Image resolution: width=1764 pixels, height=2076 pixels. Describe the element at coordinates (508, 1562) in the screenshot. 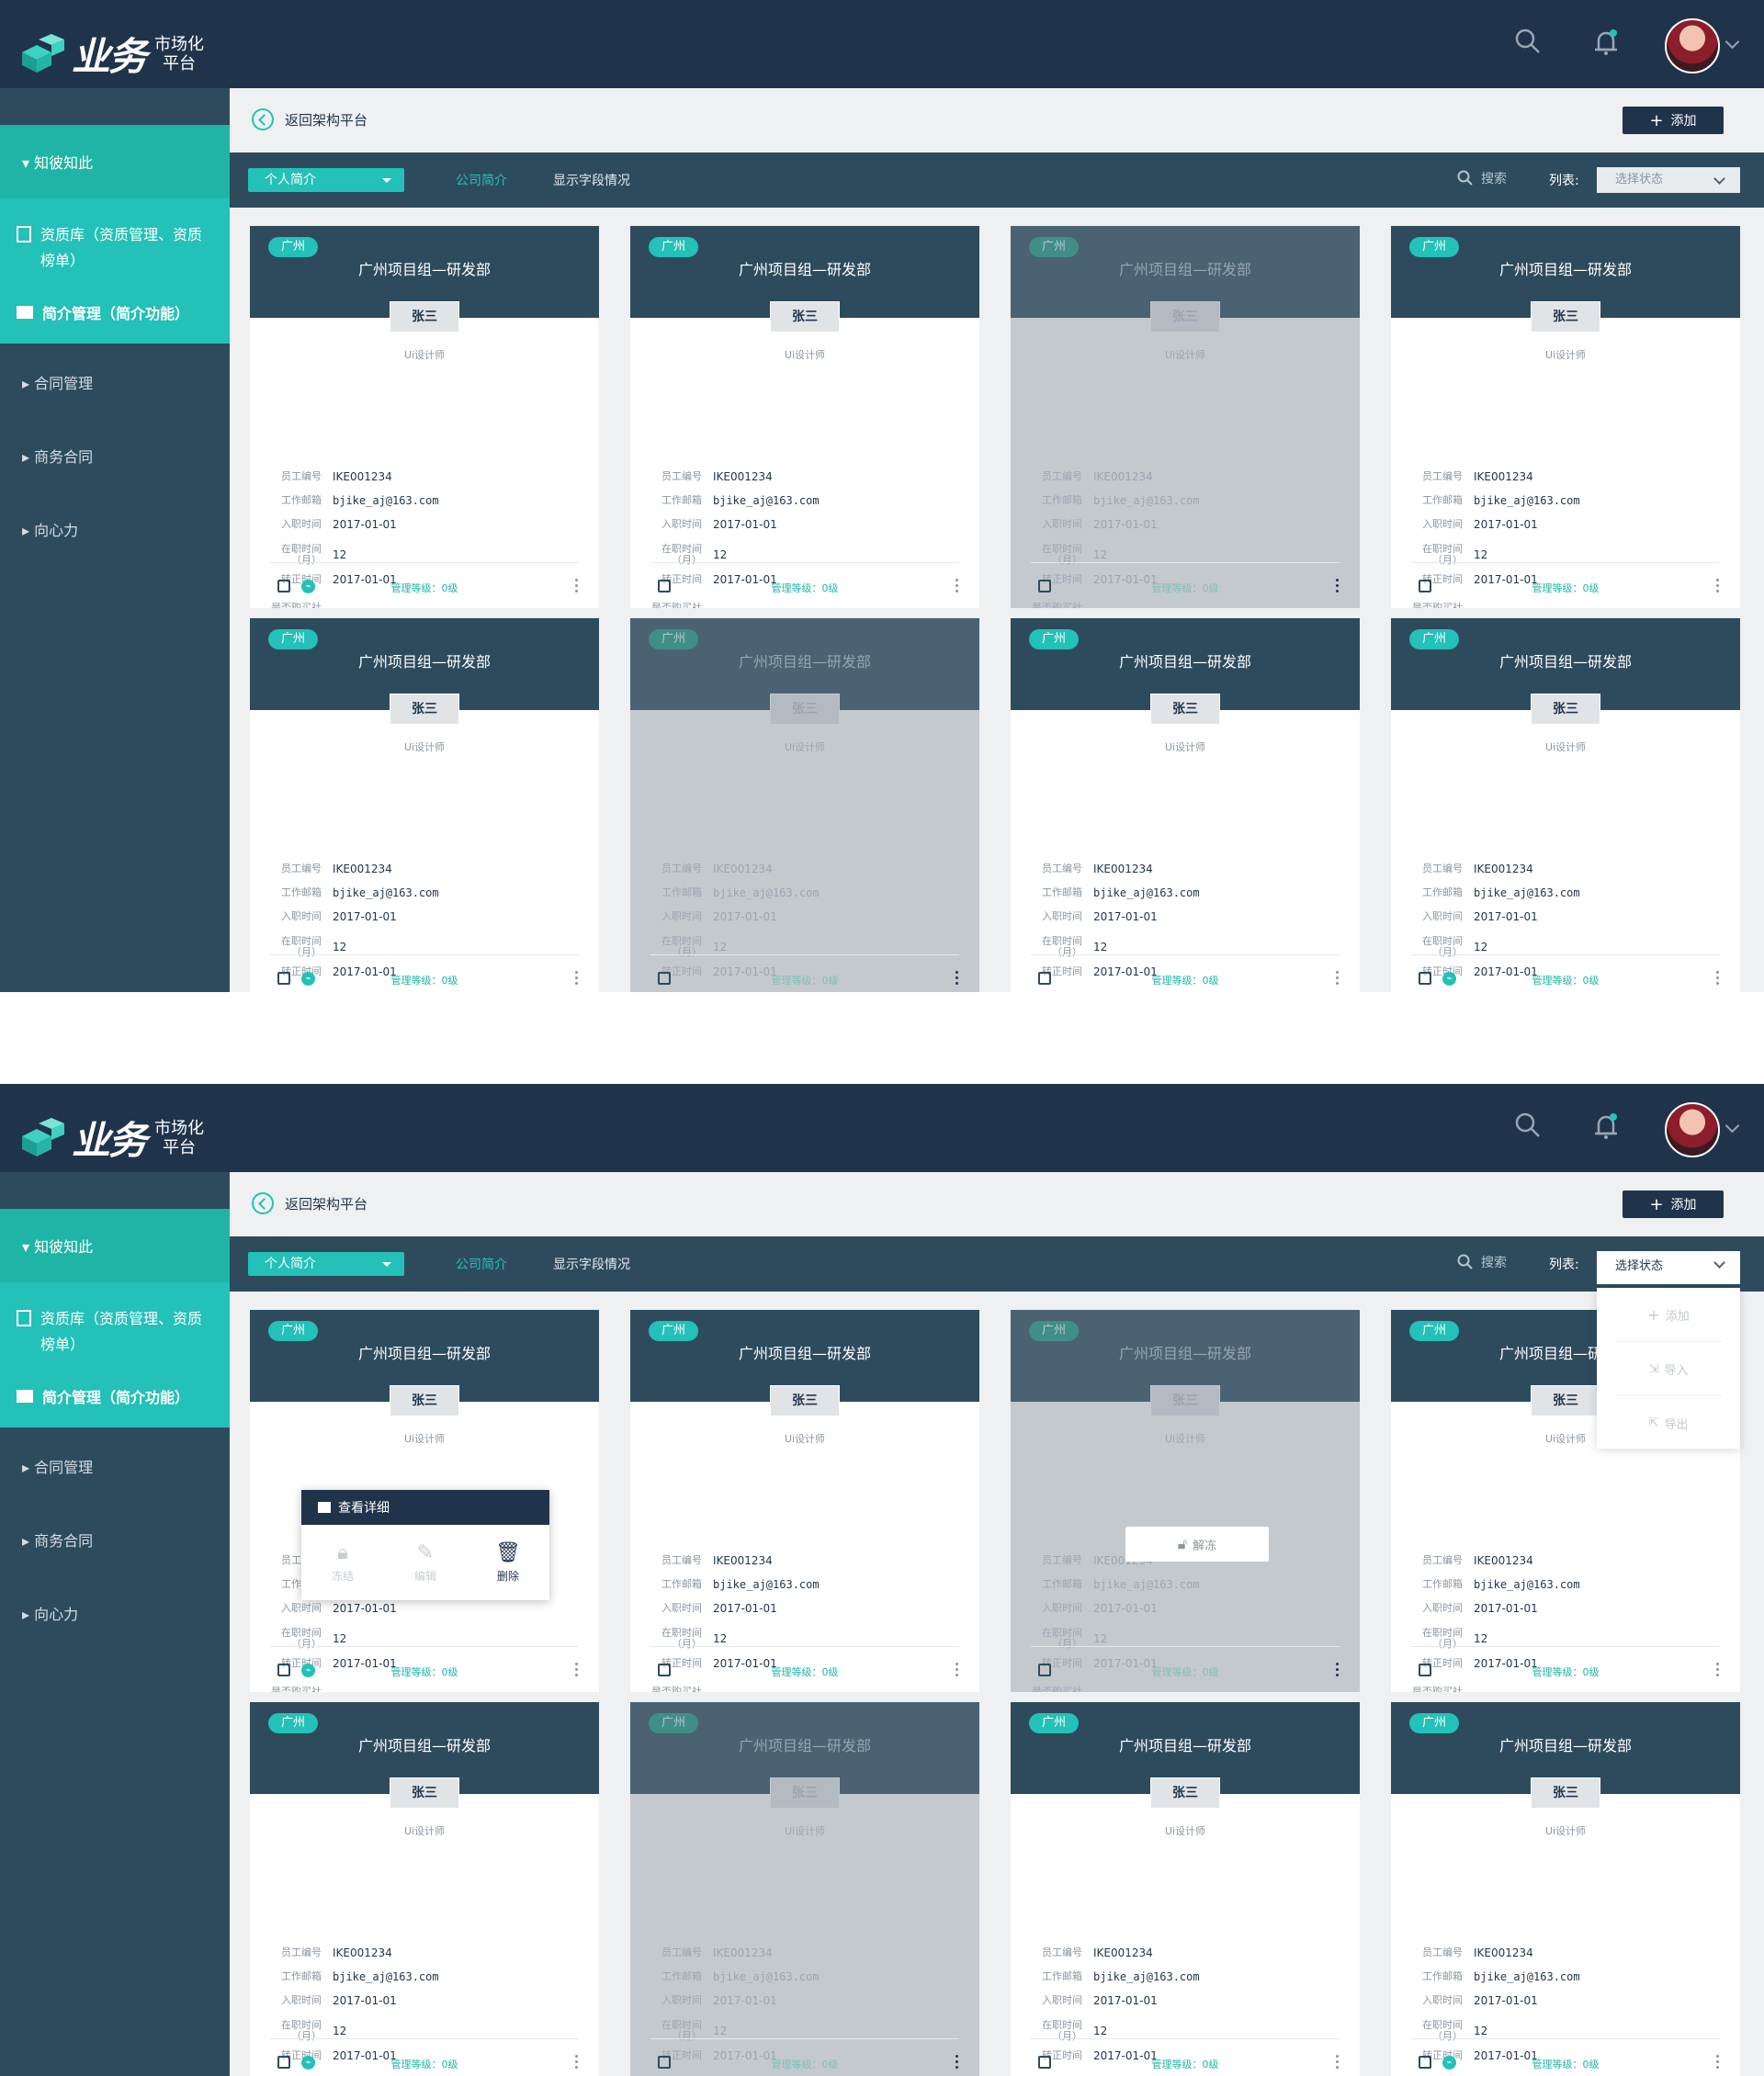

I see `delete-button: 🗑︎ 删除` at that location.